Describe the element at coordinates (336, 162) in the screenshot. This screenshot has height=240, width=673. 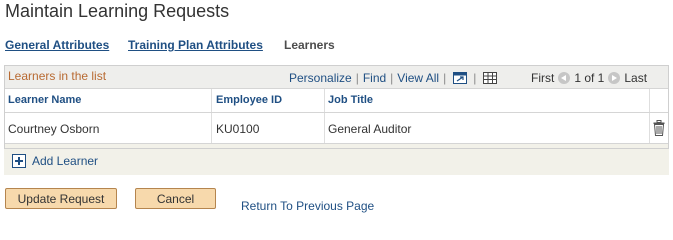
I see `add-learner-row: Add Learner` at that location.